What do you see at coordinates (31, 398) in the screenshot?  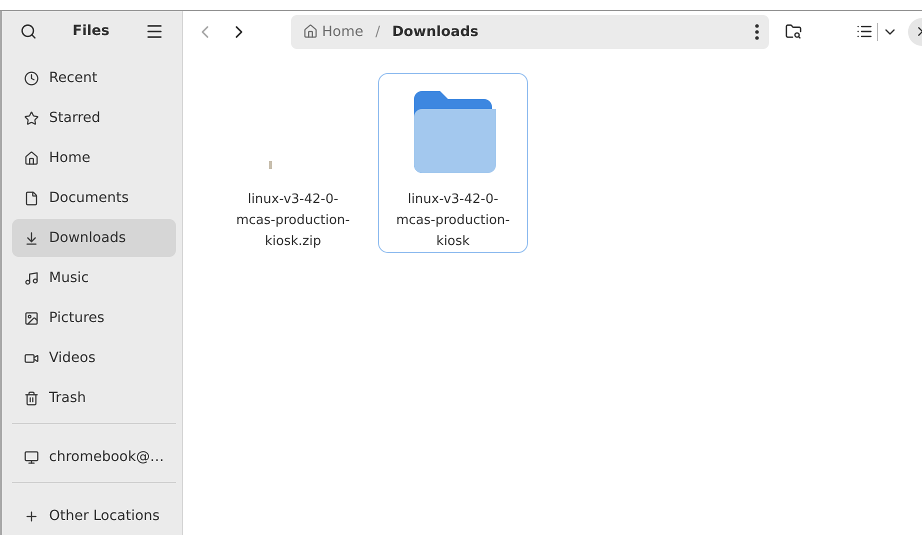 I see `trash-icon` at bounding box center [31, 398].